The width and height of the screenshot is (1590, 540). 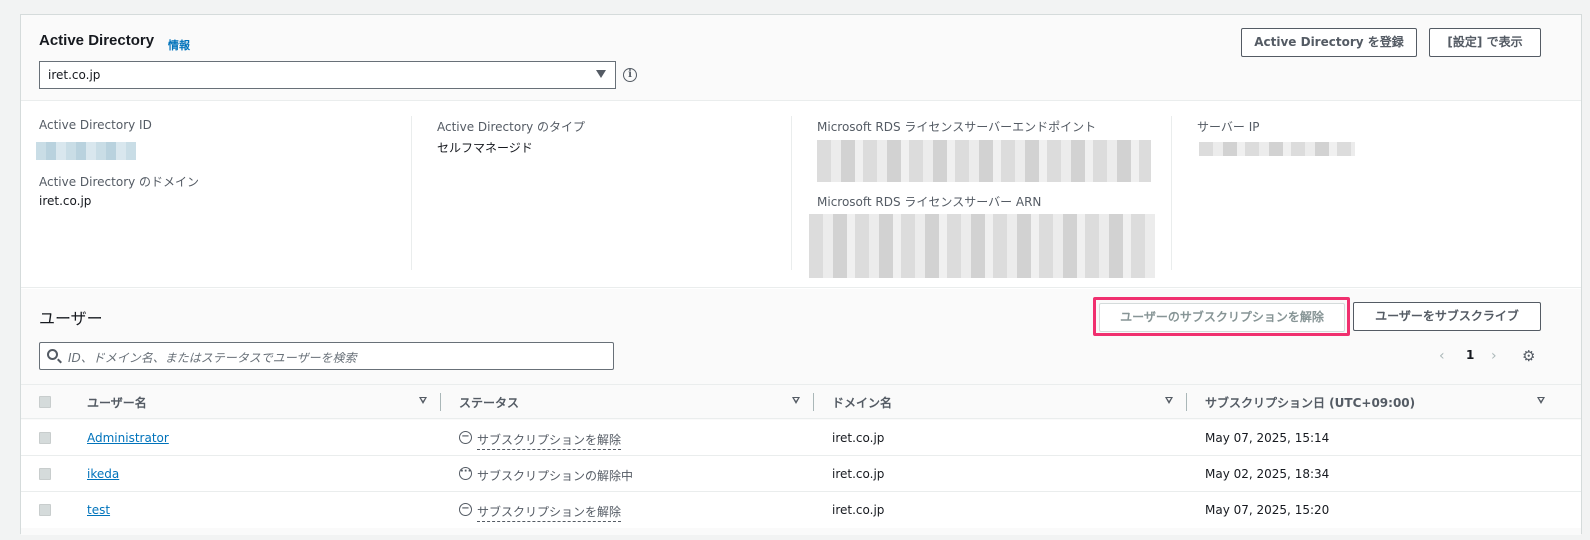 What do you see at coordinates (1228, 127) in the screenshot?
I see `server-ip-label: サーバー IP` at bounding box center [1228, 127].